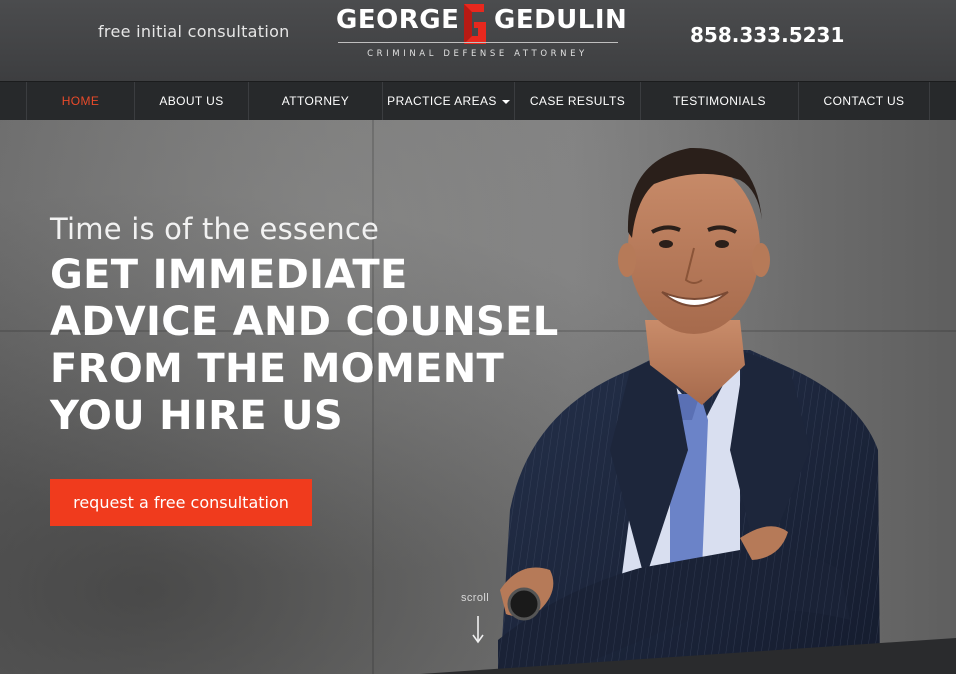  I want to click on nav-item-contact-us: CONTACT US, so click(864, 101).